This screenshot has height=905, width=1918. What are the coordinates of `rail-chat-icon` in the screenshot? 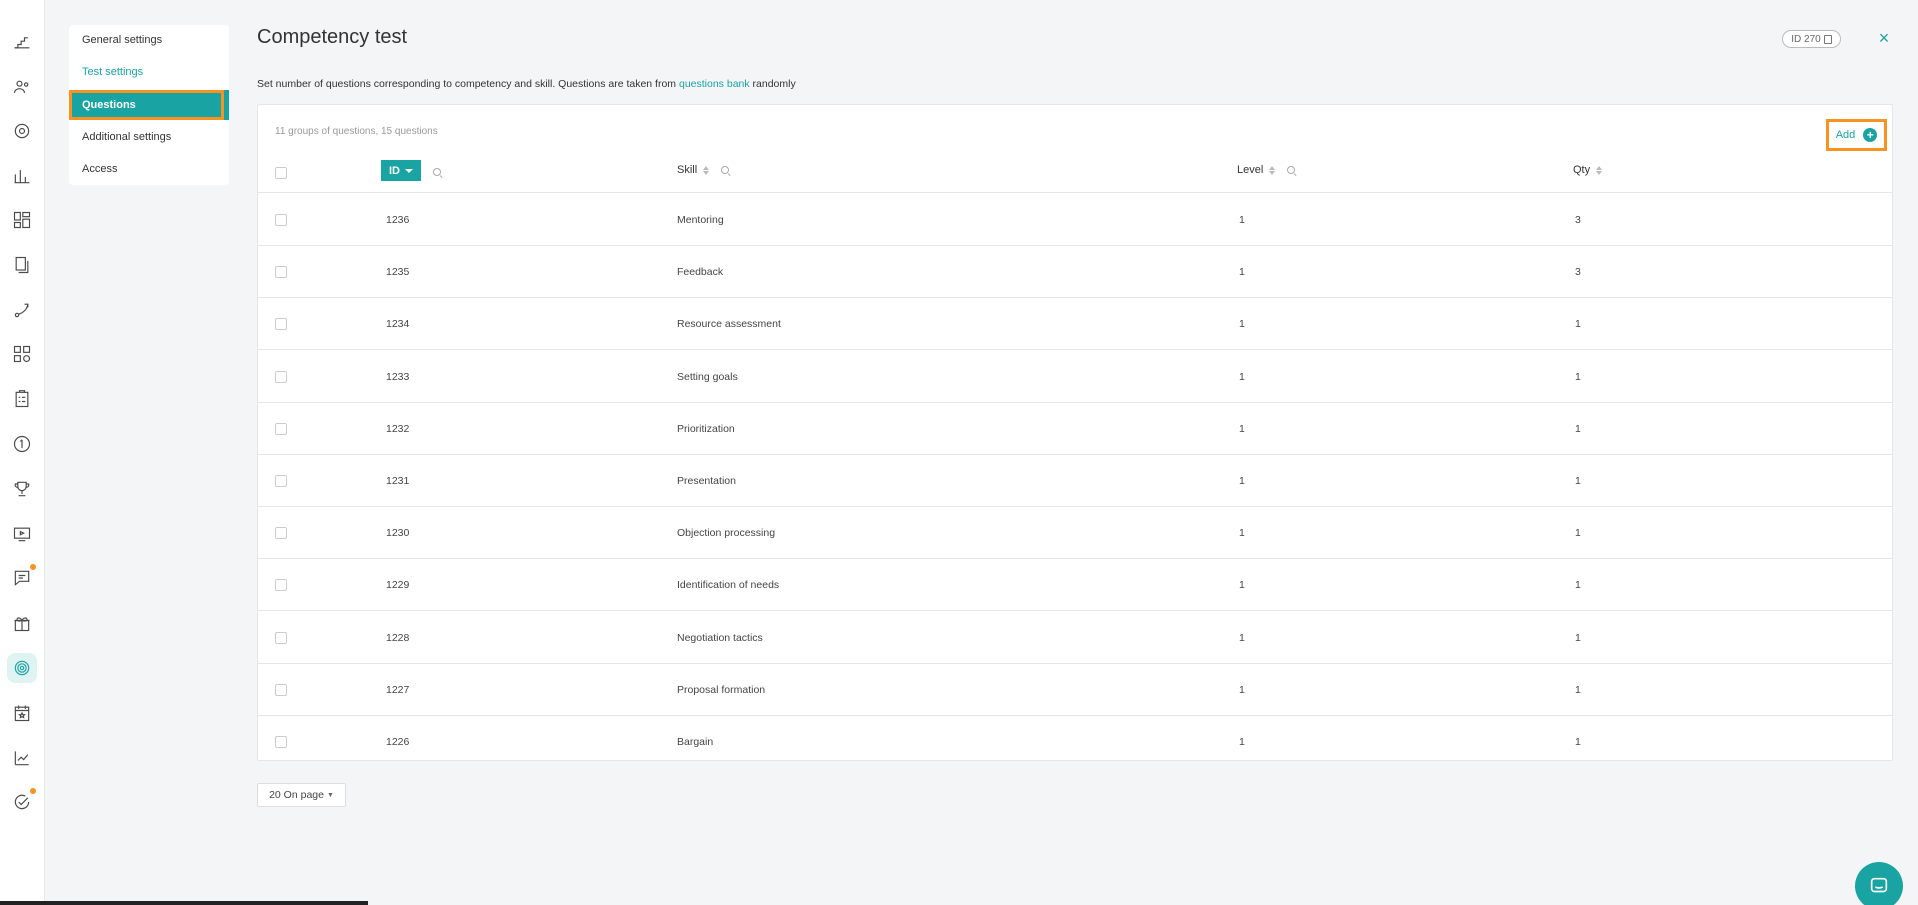 It's located at (22, 578).